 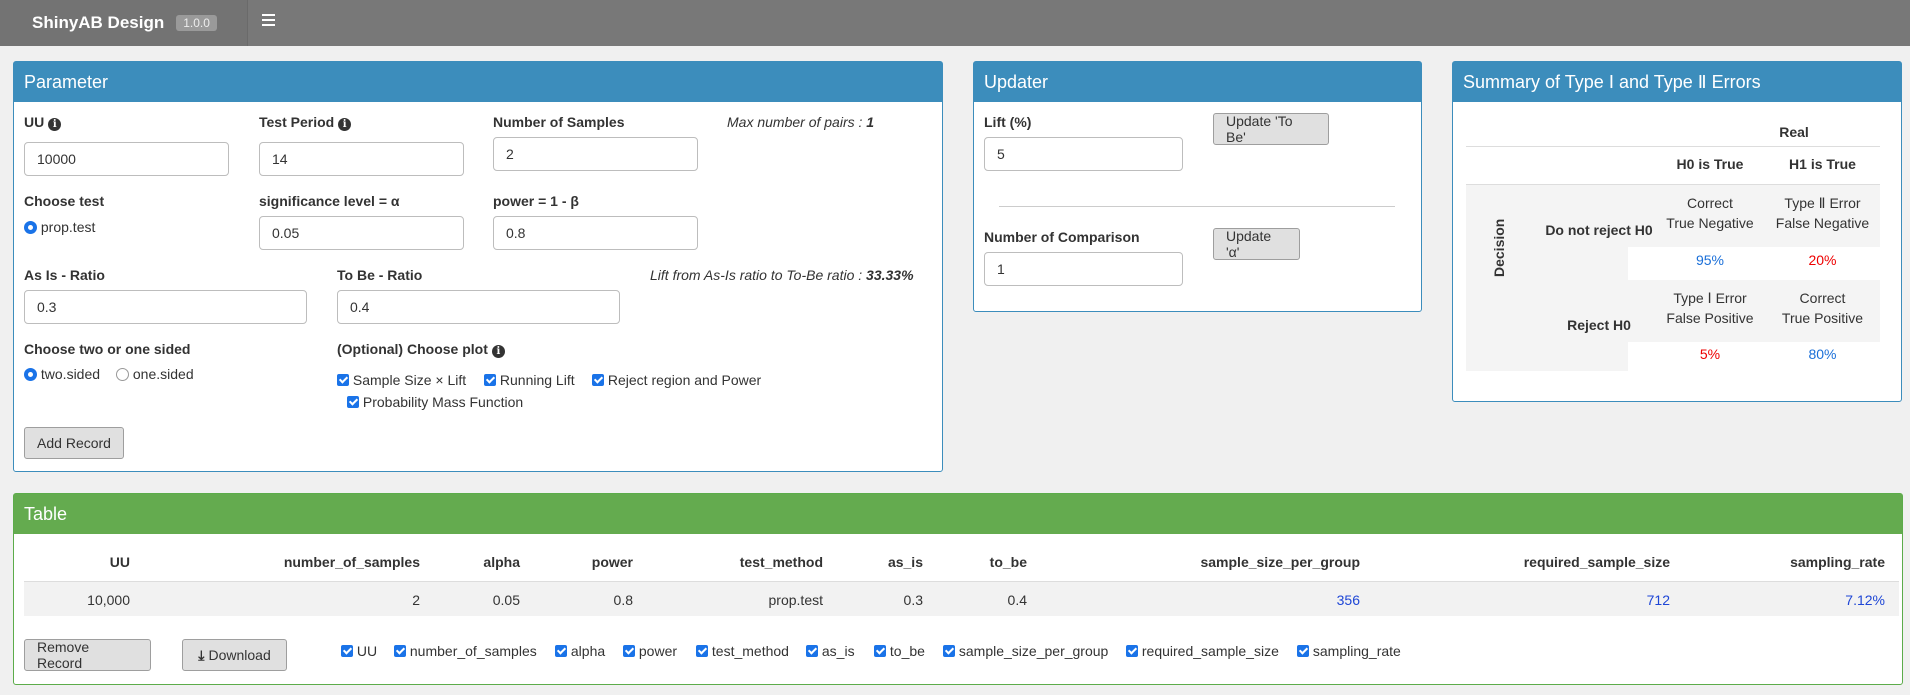 I want to click on test-period-label: Test Period i, so click(x=305, y=122).